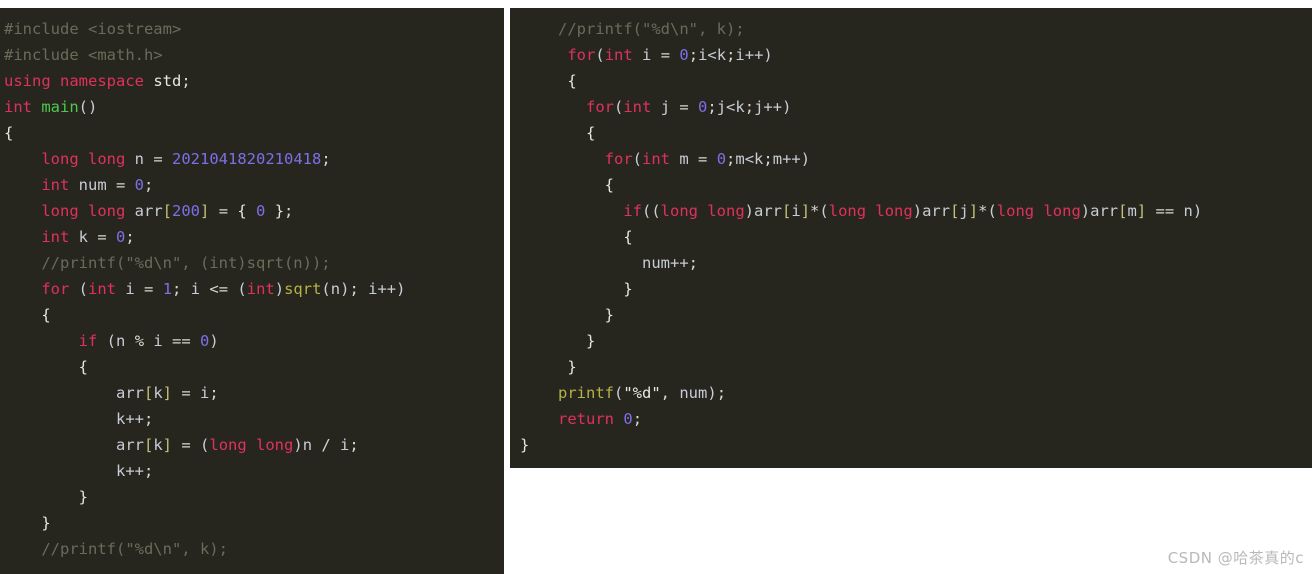 This screenshot has width=1312, height=574. I want to click on code-line: #include <iostream>, so click(252, 29).